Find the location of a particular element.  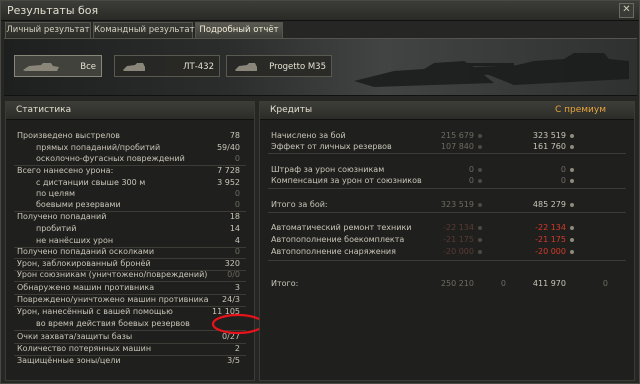

tab-personal: Личный результат is located at coordinates (48, 30).